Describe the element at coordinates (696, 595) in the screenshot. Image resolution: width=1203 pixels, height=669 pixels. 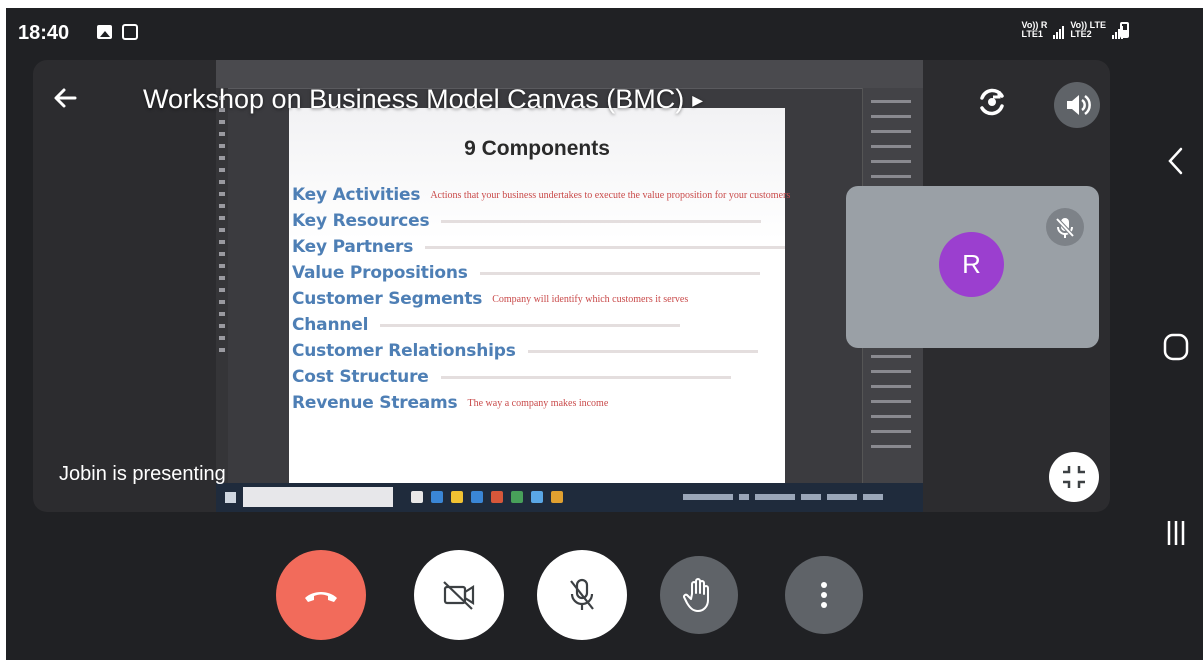
I see `raise-hand-icon` at that location.